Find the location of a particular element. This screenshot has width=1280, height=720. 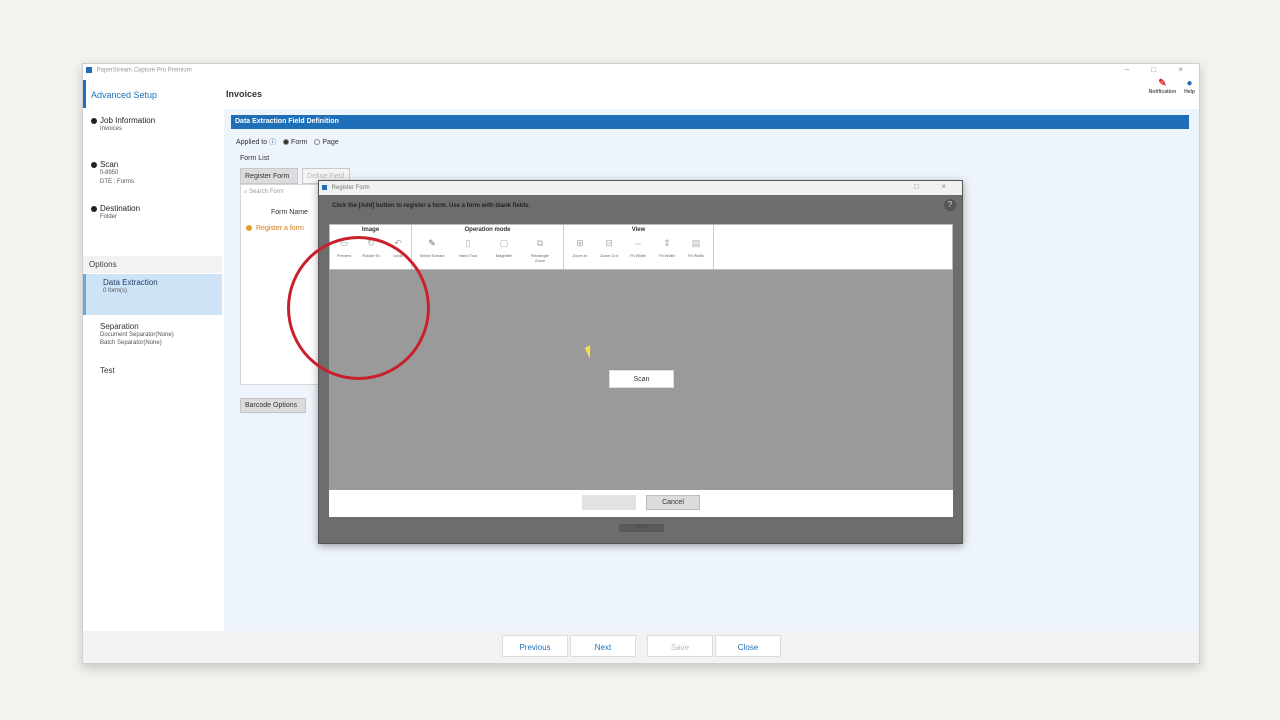

register-form-tab: Register Form is located at coordinates (269, 176).